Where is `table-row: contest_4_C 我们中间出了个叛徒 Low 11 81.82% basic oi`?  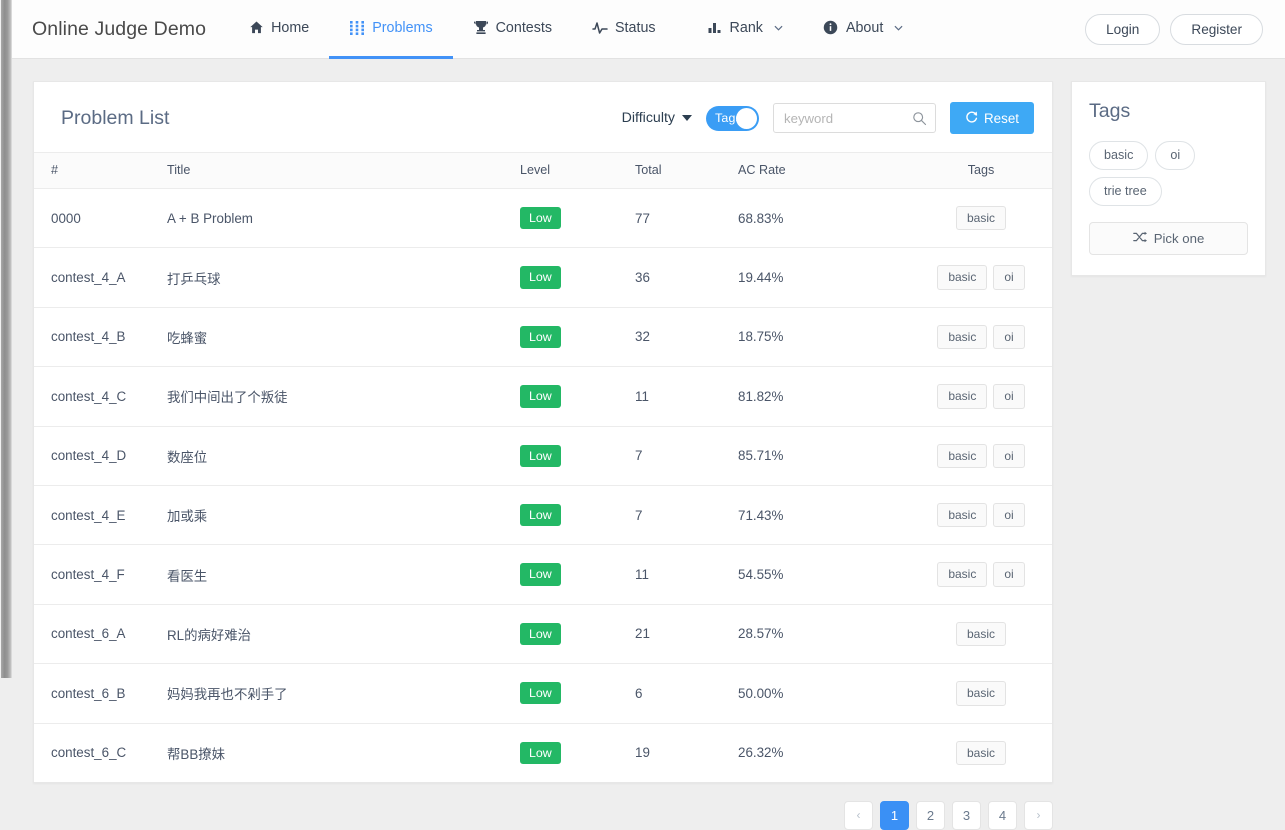
table-row: contest_4_C 我们中间出了个叛徒 Low 11 81.82% basic oi is located at coordinates (543, 396).